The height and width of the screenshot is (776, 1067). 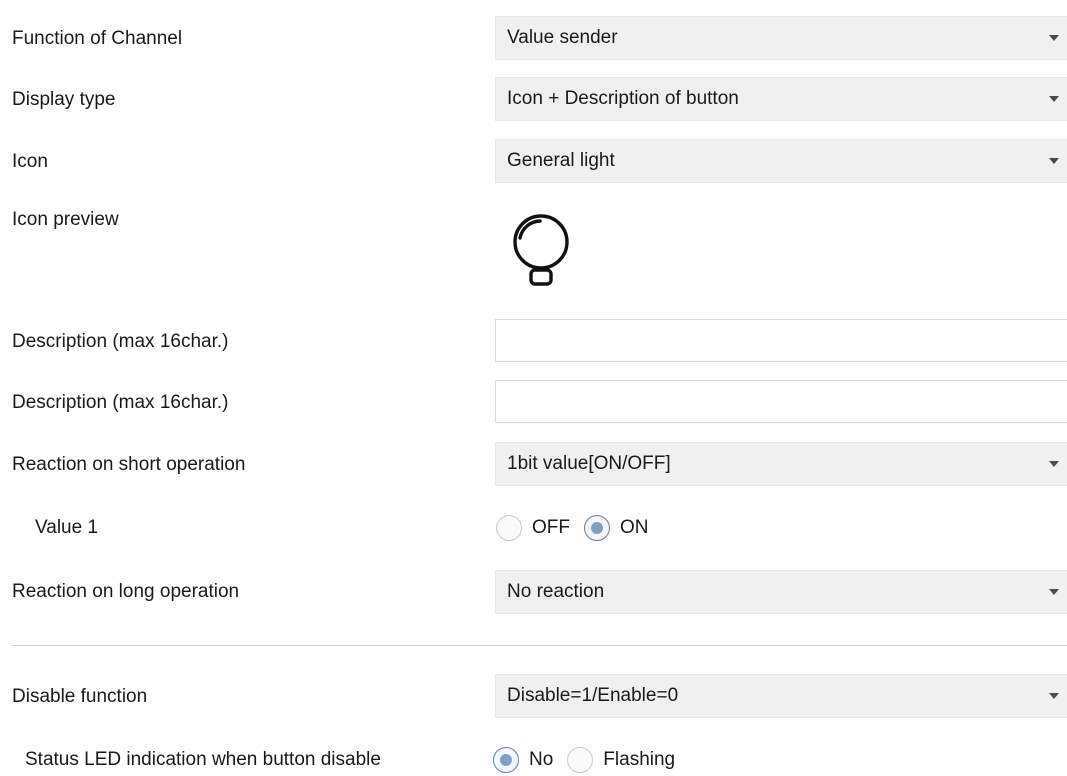 What do you see at coordinates (97, 38) in the screenshot?
I see `function-of-channel-label: Function of Channel` at bounding box center [97, 38].